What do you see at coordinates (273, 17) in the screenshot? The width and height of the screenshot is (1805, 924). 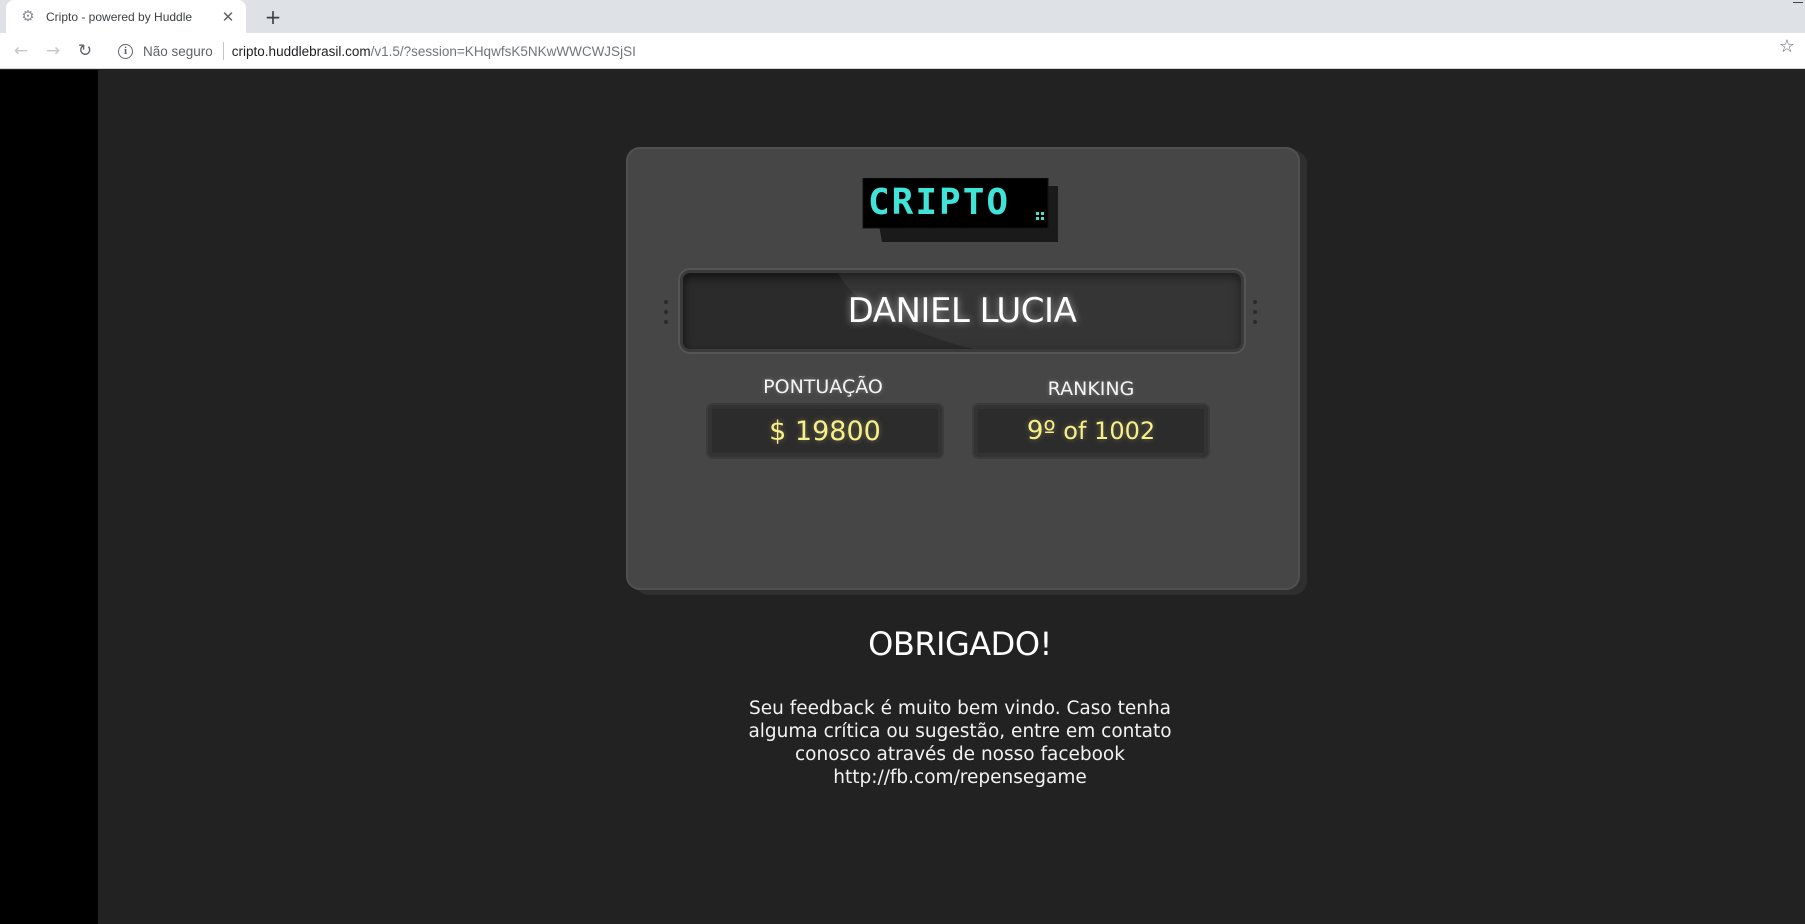 I see `new-tab-button: +` at bounding box center [273, 17].